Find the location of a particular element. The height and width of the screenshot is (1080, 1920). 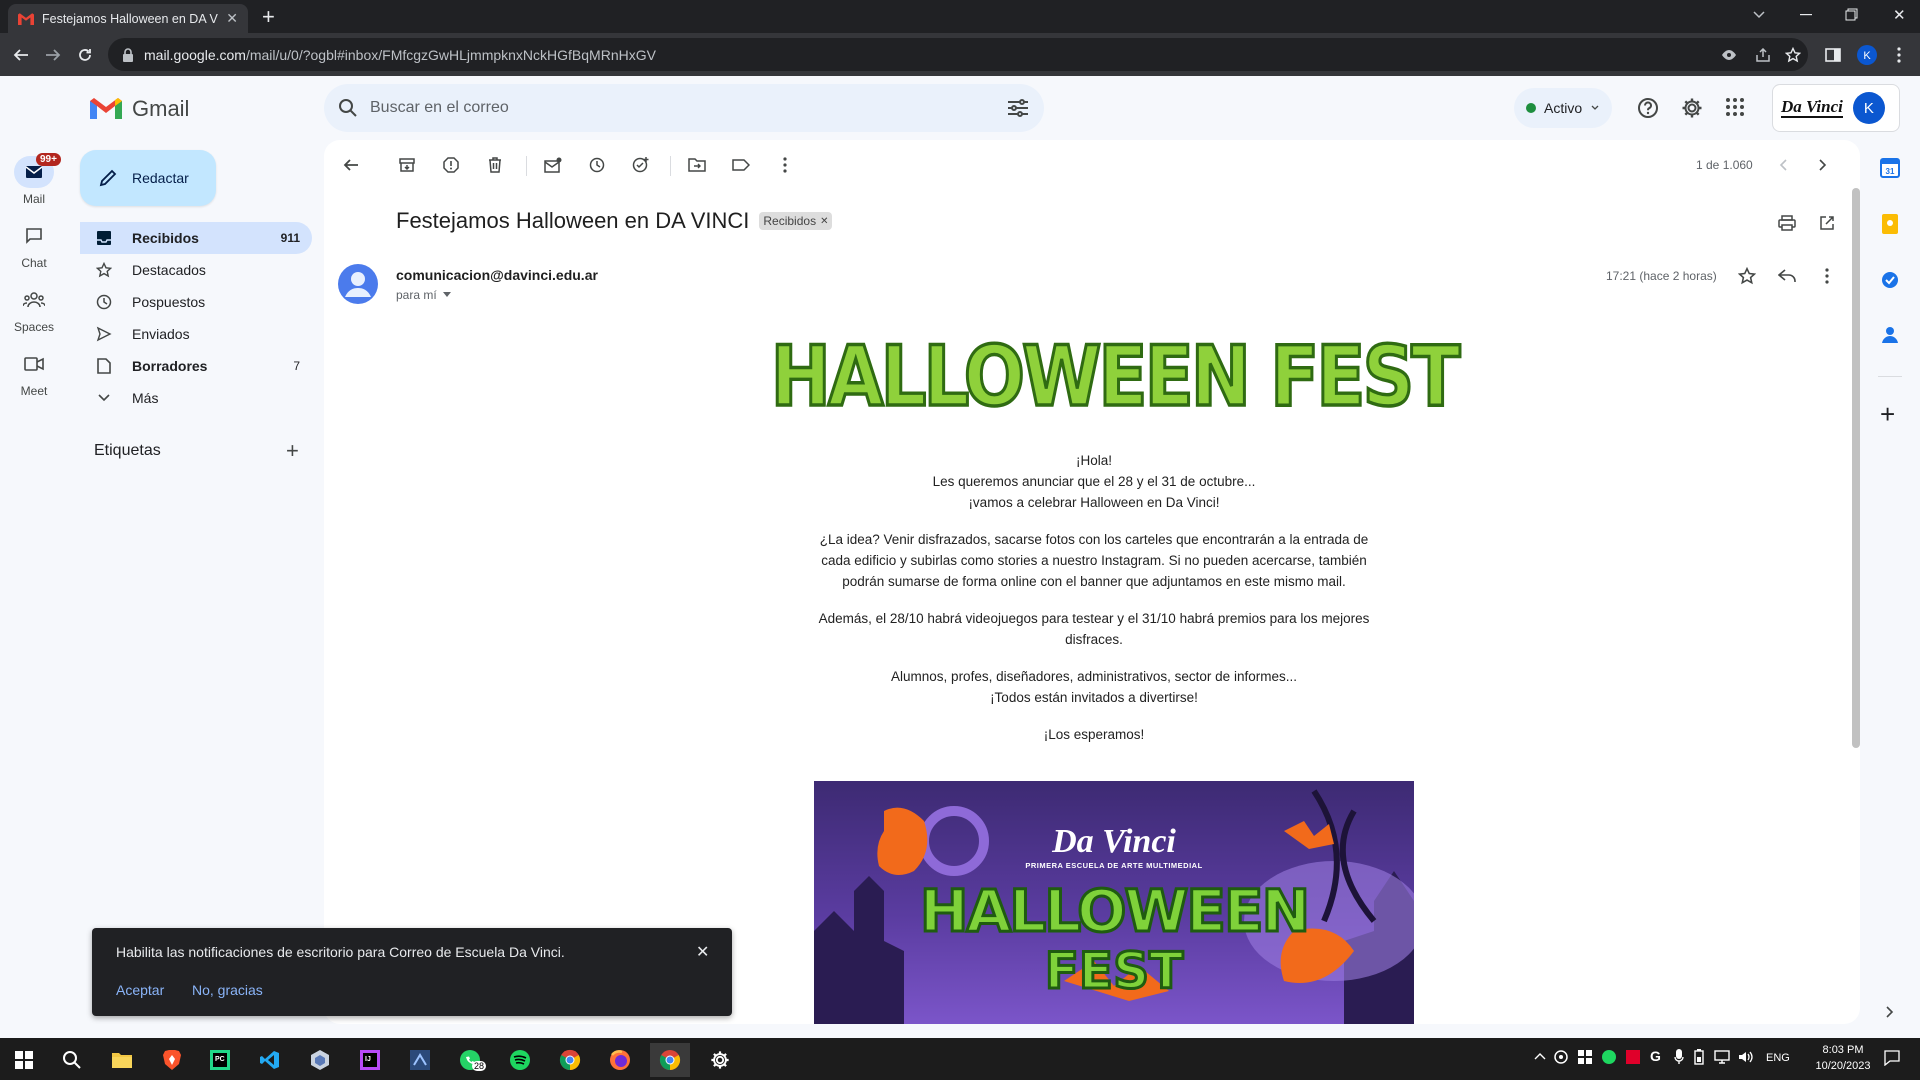

file-explorer-icon is located at coordinates (122, 1060).